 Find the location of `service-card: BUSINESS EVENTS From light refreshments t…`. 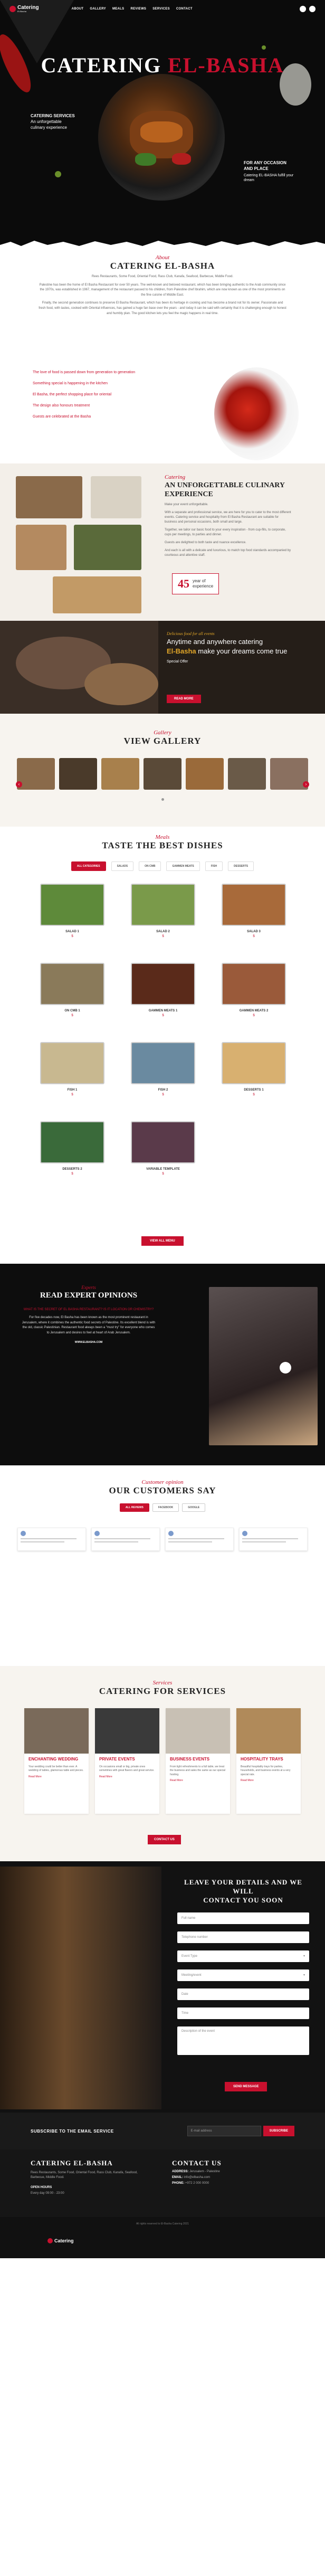

service-card: BUSINESS EVENTS From light refreshments t… is located at coordinates (198, 1761).